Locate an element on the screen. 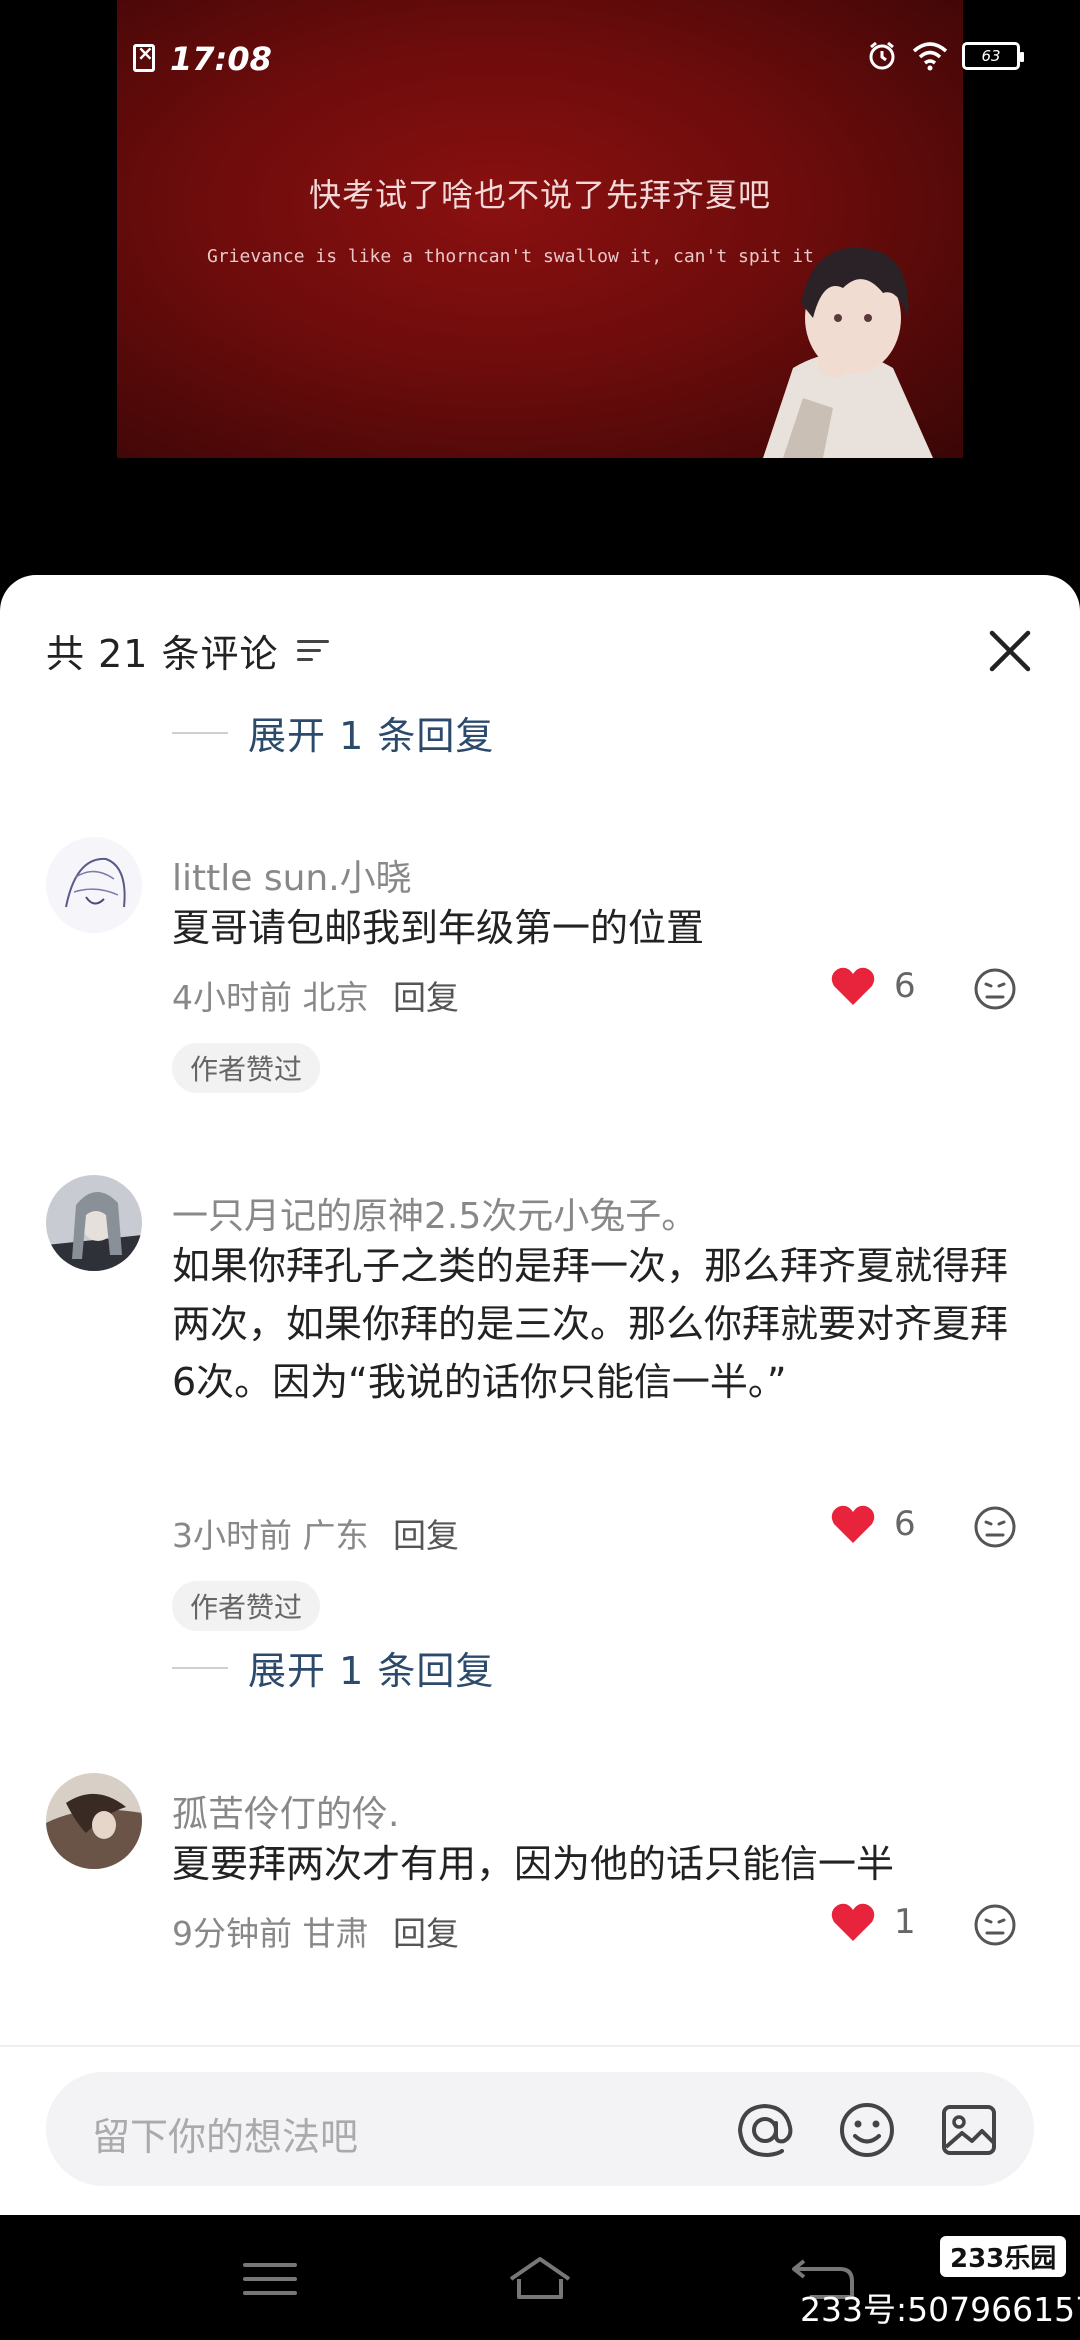 This screenshot has height=2340, width=1080. status-icons: 63 is located at coordinates (945, 56).